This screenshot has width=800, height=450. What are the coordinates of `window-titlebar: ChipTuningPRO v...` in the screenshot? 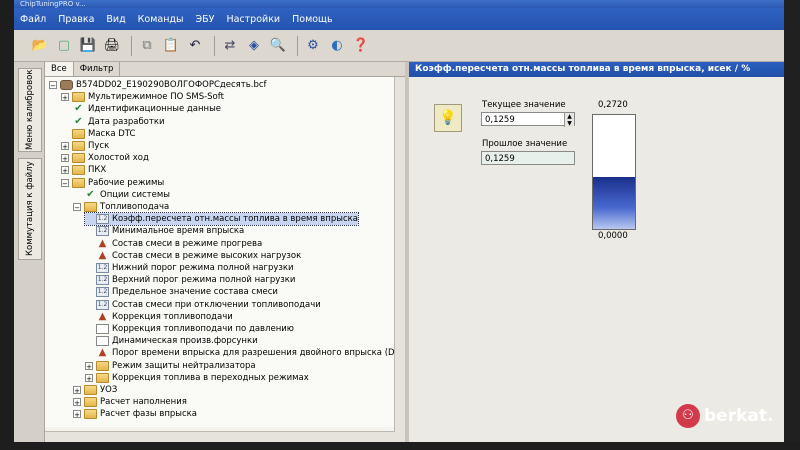 It's located at (399, 4).